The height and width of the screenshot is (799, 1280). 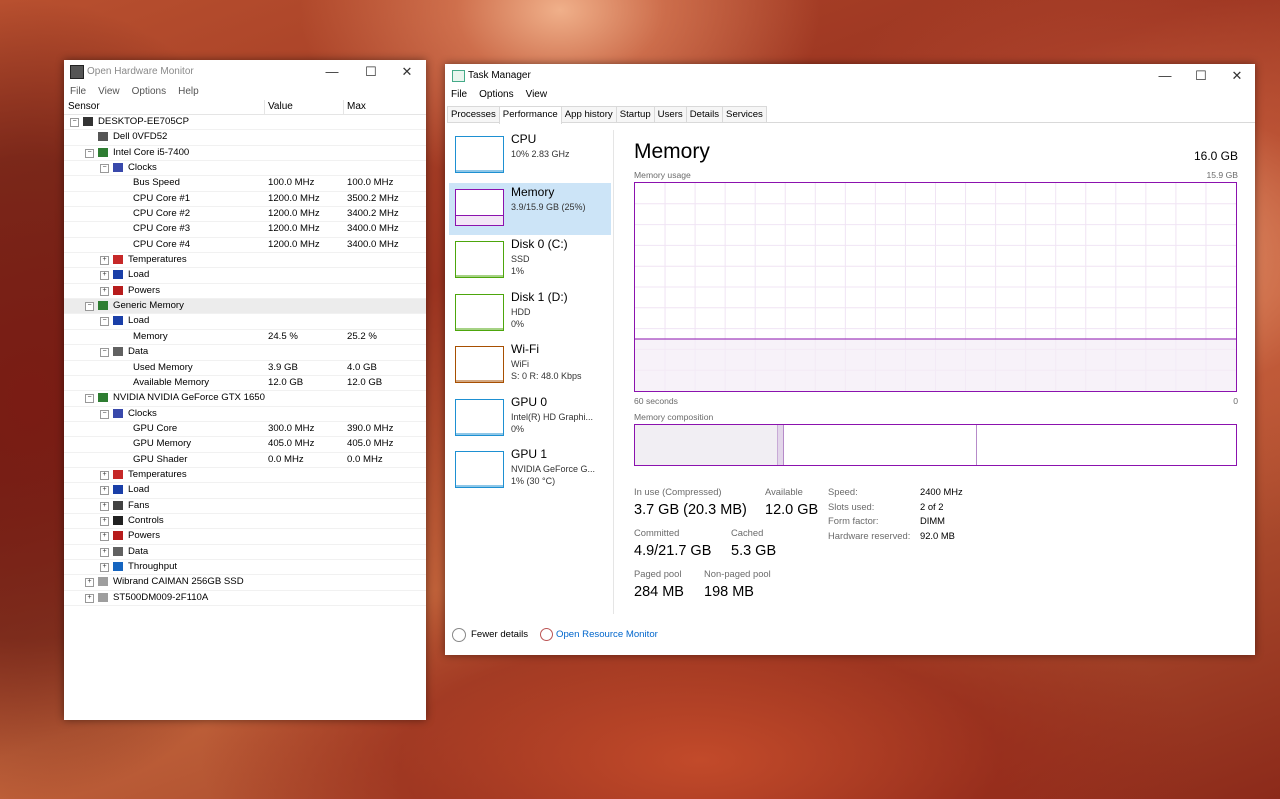 What do you see at coordinates (245, 246) in the screenshot?
I see `sensor-row: CPU Core #4 1200.0 MHz 3400.0 MHz` at bounding box center [245, 246].